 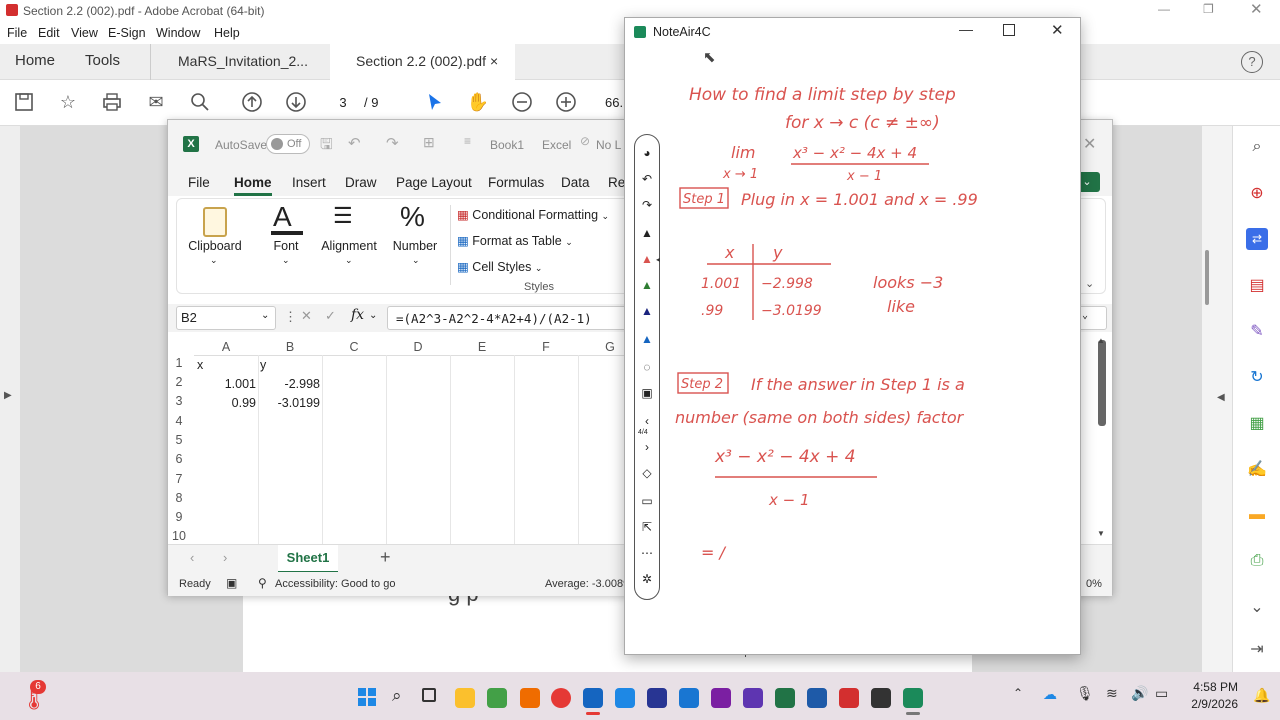 I want to click on cell-b1: y, so click(x=263, y=365).